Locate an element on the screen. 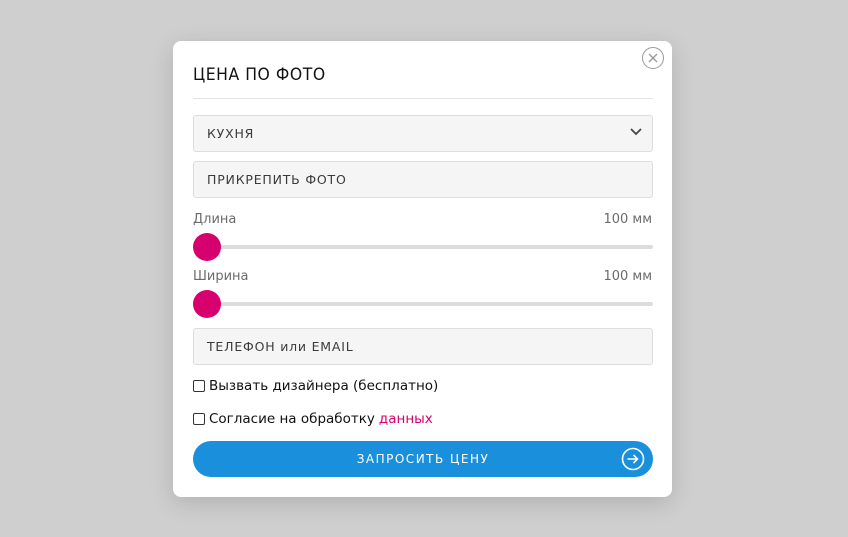 This screenshot has height=537, width=848. consent-option: Согласие на обработку данных is located at coordinates (313, 419).